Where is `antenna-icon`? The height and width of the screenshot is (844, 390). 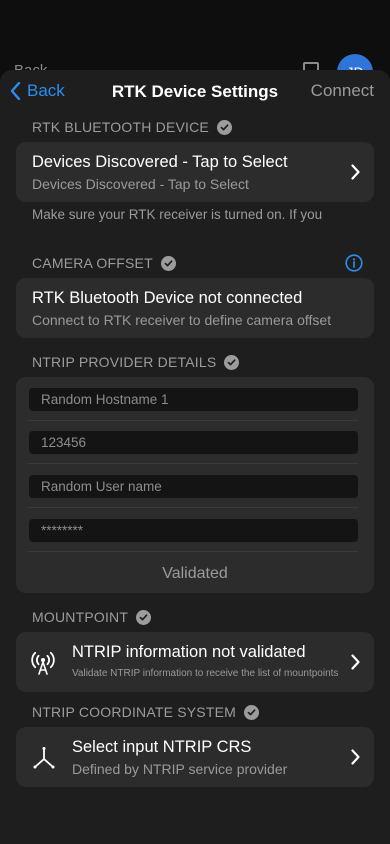
antenna-icon is located at coordinates (43, 663).